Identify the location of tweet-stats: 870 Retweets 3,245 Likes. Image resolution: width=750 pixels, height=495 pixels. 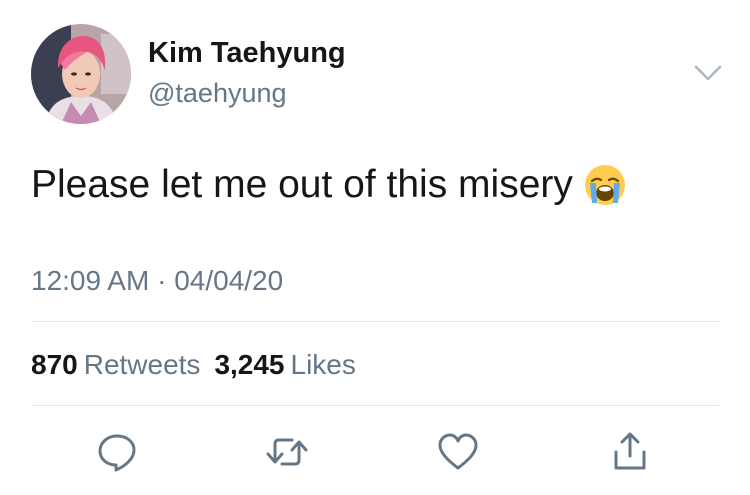
(193, 365).